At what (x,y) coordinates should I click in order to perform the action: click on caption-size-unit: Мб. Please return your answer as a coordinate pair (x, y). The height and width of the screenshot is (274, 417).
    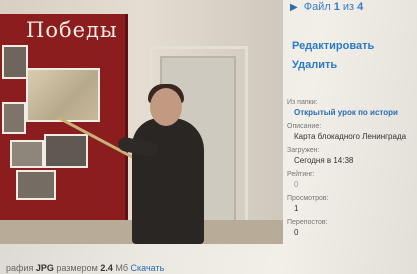
    Looking at the image, I should click on (122, 268).